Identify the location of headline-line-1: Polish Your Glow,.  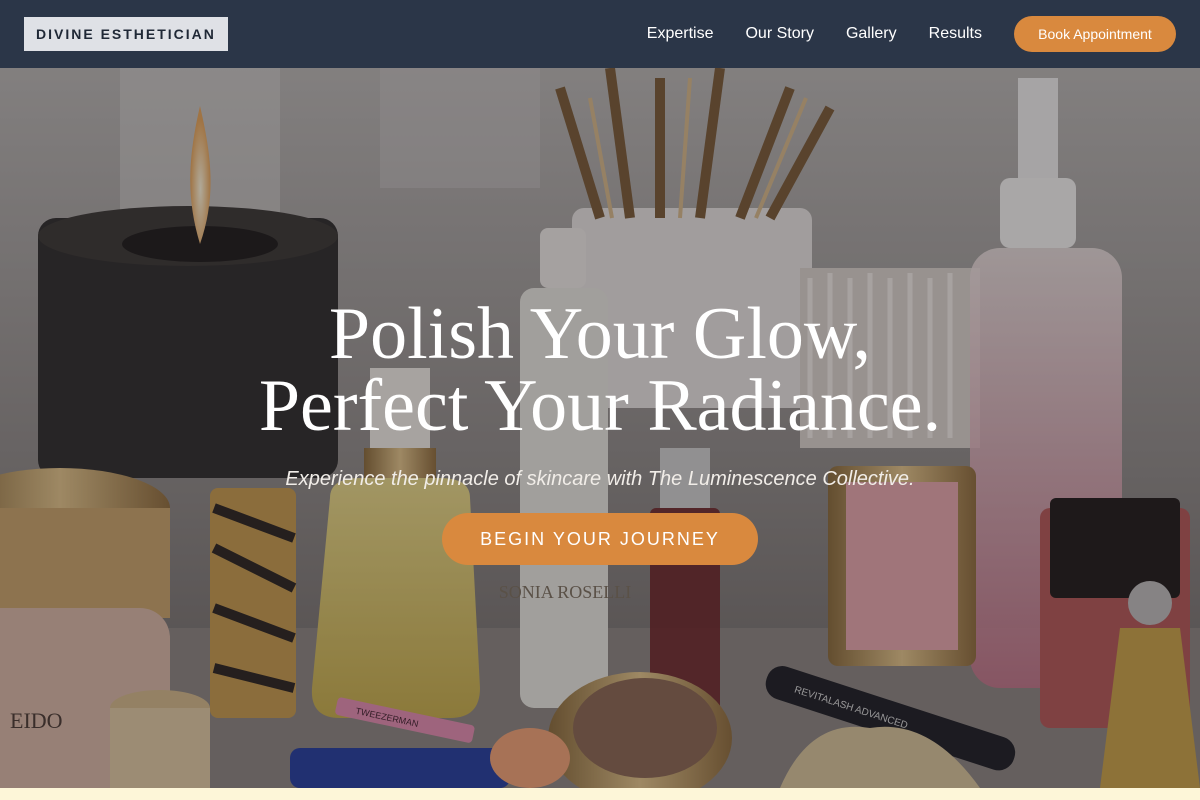
(600, 334).